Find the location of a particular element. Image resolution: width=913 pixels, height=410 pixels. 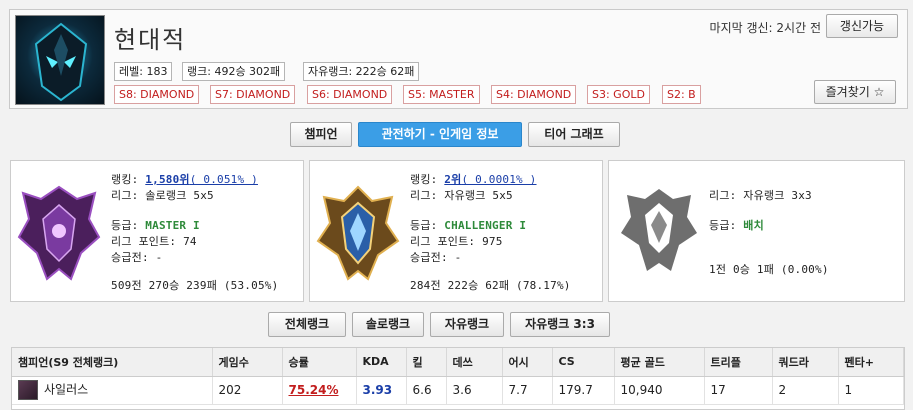

season-chip-s8: S8: DIAMOND is located at coordinates (157, 94).